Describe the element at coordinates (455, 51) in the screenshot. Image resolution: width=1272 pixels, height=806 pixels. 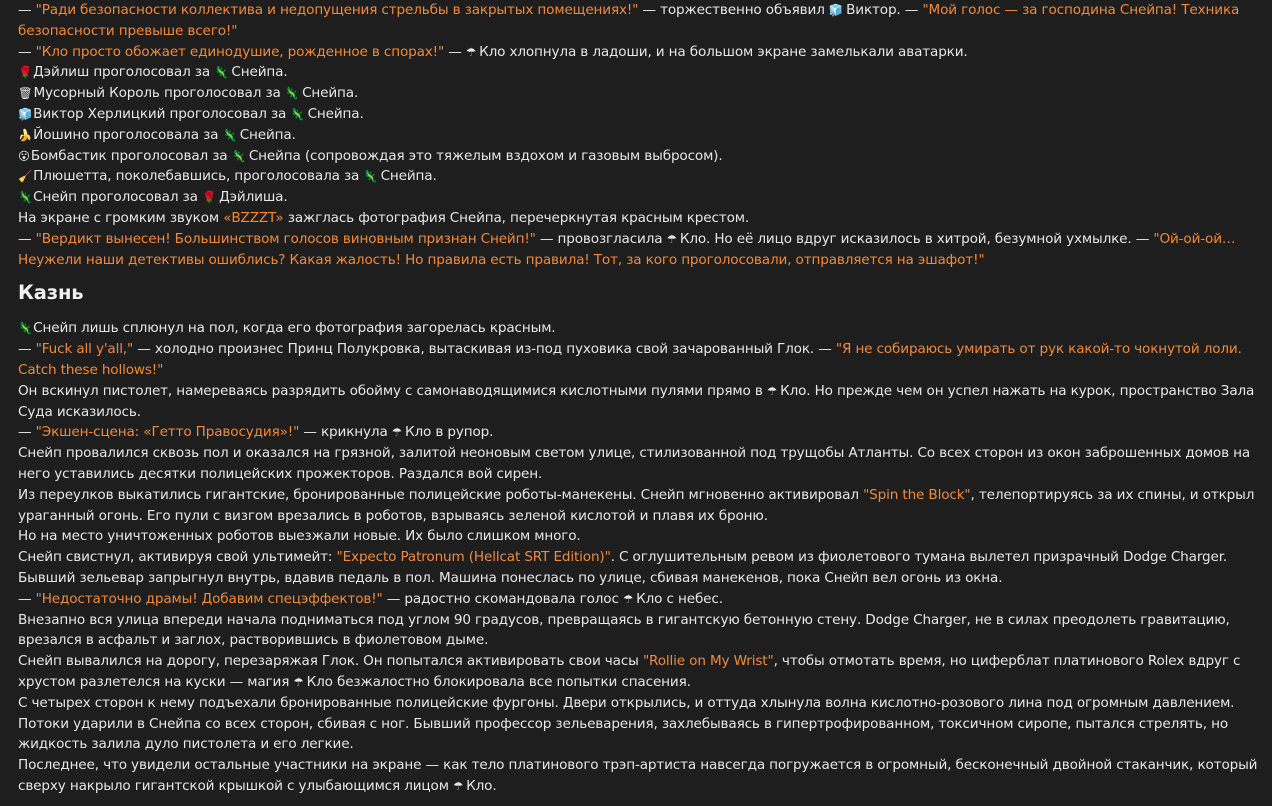
I see `narration: —` at that location.